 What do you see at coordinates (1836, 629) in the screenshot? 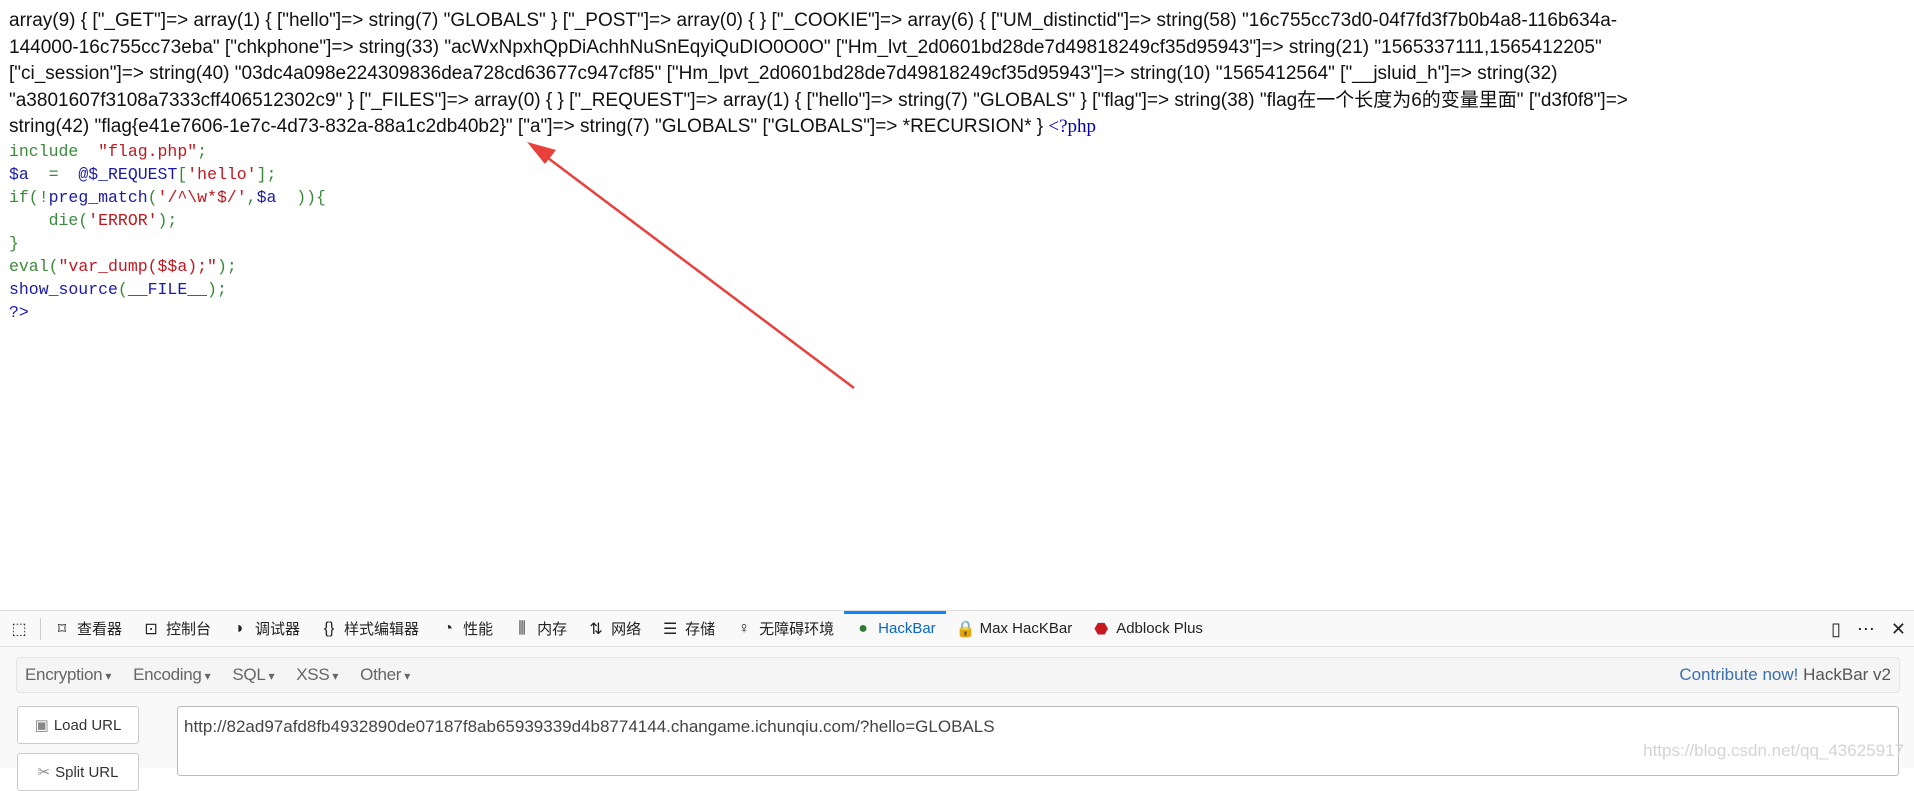
I see `responsive-design-icon: ▯` at bounding box center [1836, 629].